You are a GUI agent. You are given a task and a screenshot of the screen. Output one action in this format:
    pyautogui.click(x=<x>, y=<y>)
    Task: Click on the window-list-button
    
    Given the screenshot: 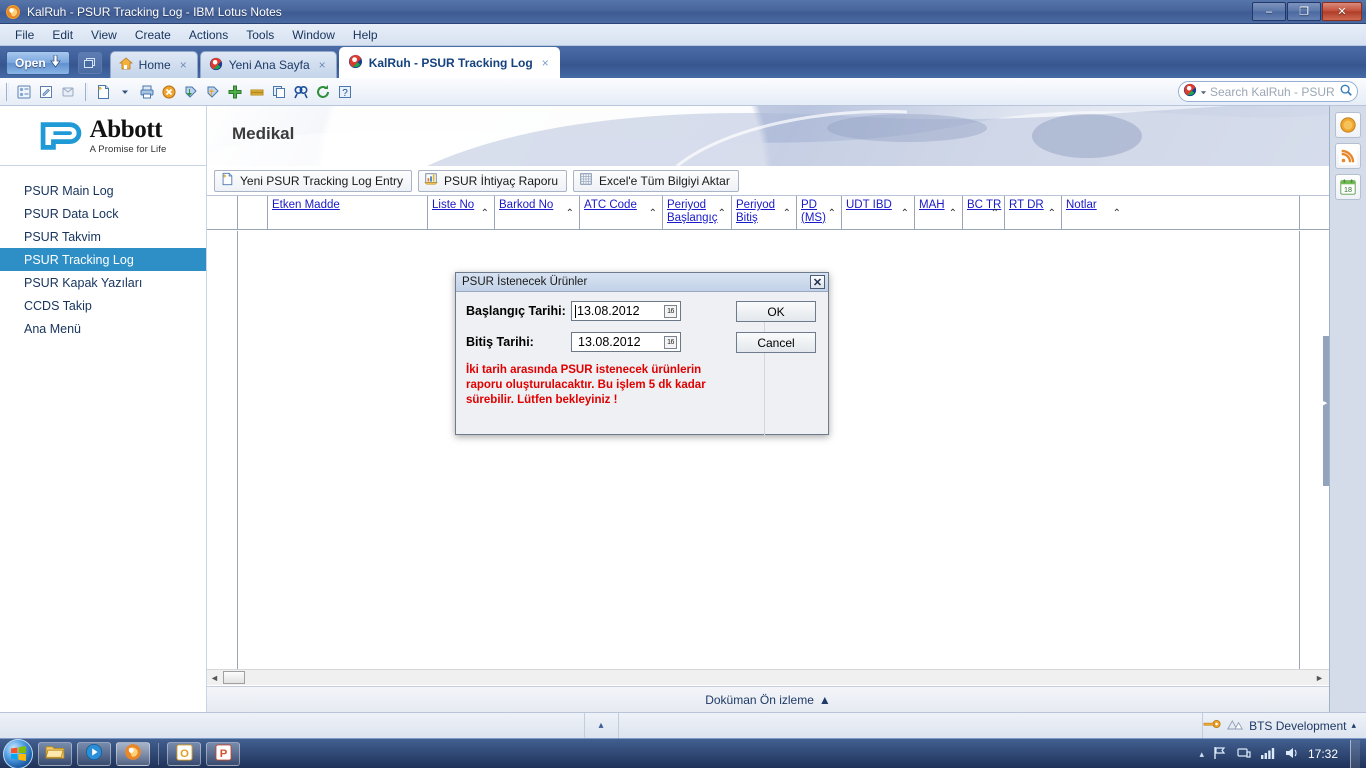 What is the action you would take?
    pyautogui.click(x=89, y=63)
    